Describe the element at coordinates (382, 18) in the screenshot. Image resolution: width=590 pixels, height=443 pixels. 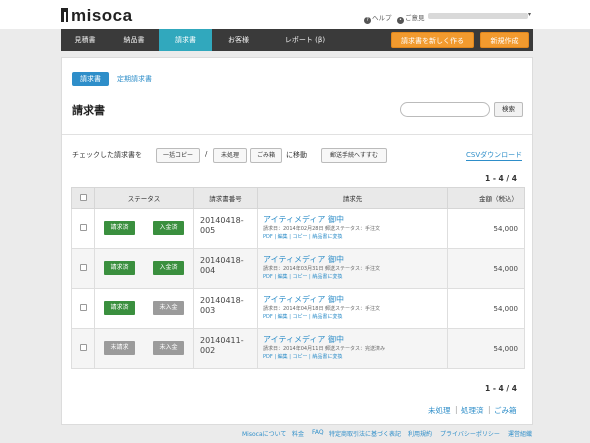
I see `help-label: ヘルプ` at that location.